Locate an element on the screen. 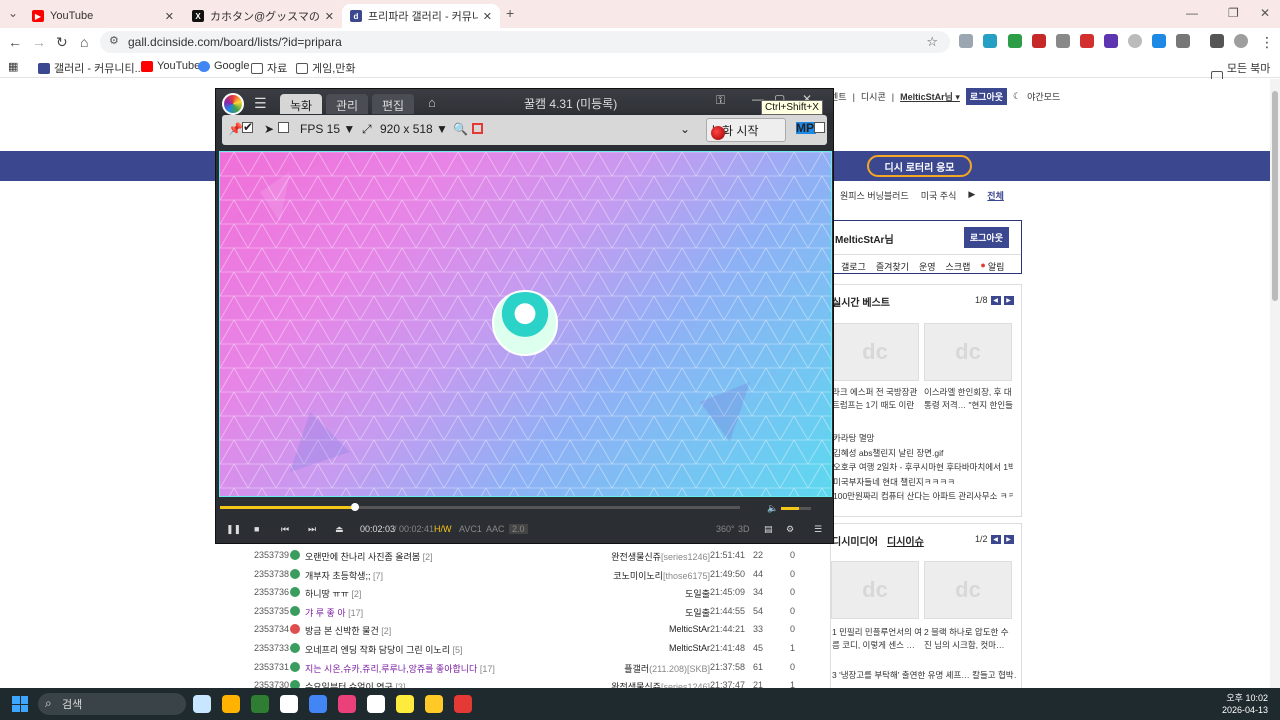  post-title: 갸 루 좋 아 [17] is located at coordinates (334, 612).